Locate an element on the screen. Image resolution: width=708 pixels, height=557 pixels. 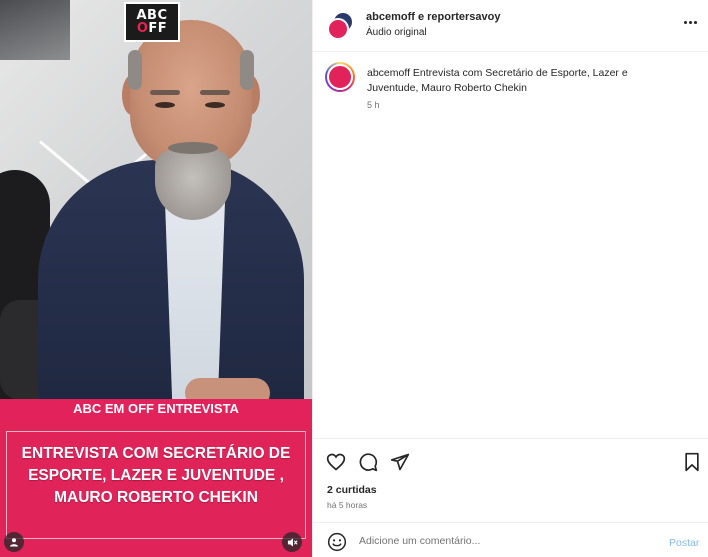
bookmark-icon is located at coordinates (692, 462).